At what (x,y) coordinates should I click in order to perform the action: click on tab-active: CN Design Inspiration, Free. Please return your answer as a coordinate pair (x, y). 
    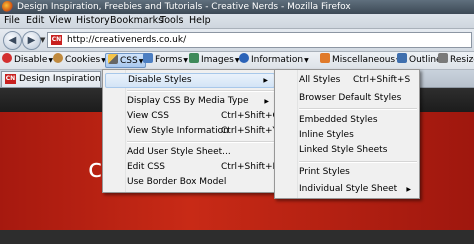
    Looking at the image, I should click on (51, 79).